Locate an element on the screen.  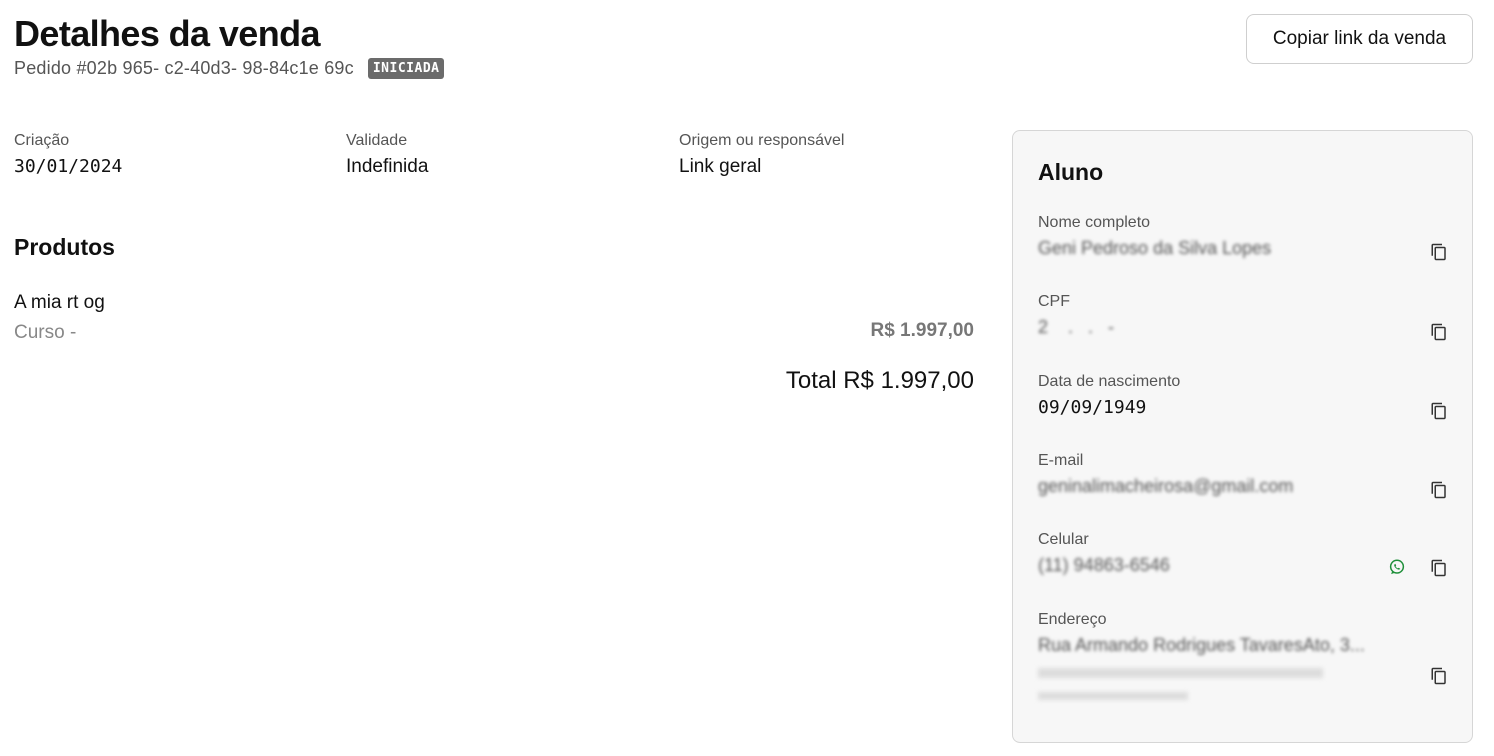
field-label: CPF is located at coordinates (1054, 301).